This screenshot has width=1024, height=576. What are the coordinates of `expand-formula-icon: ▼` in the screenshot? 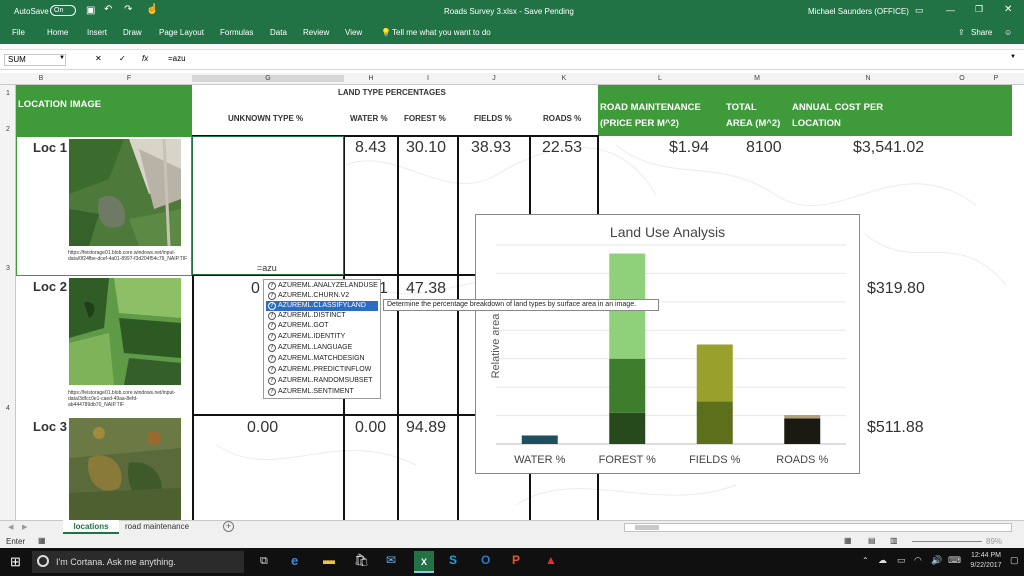 It's located at (1013, 57).